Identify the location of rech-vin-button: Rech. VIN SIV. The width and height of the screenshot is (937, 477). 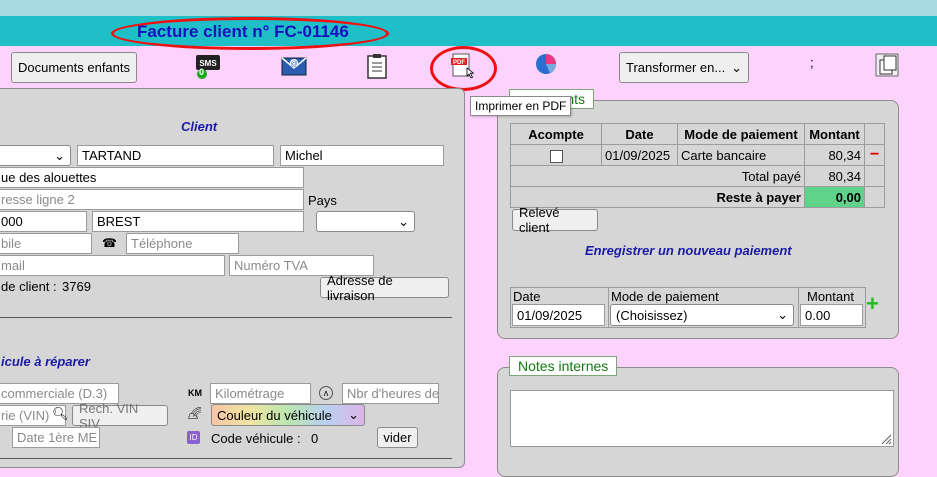
(120, 416).